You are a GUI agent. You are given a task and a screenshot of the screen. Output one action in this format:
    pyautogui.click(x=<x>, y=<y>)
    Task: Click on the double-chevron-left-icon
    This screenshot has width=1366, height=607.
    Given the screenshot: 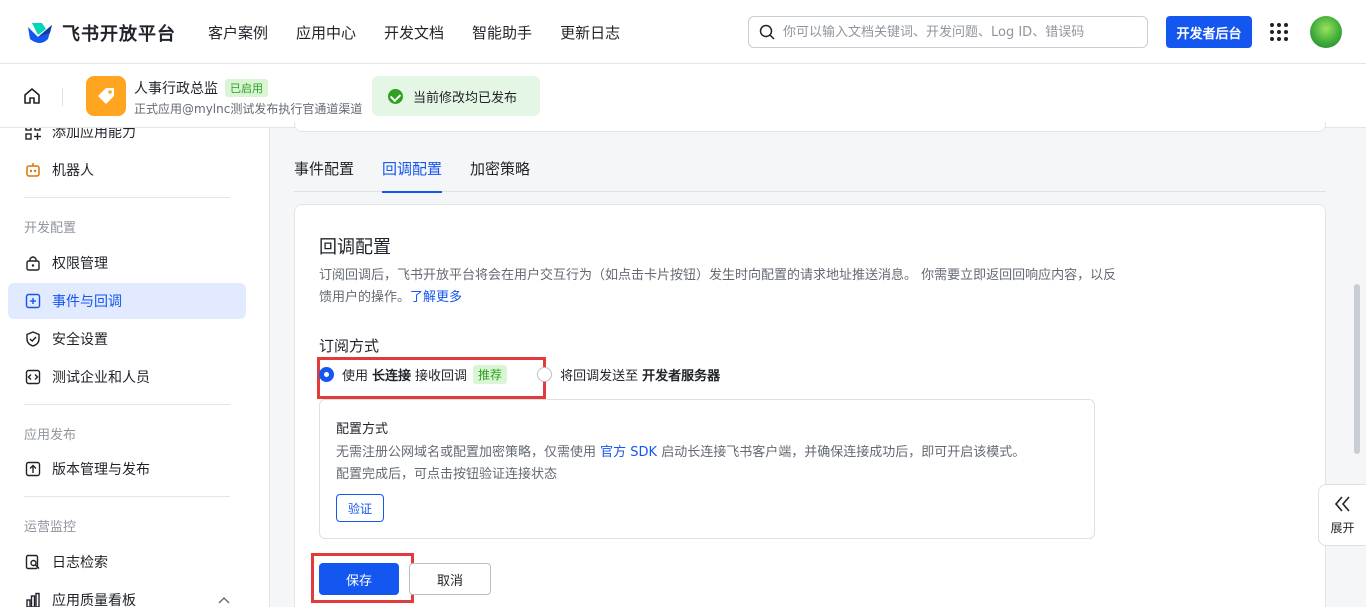 What is the action you would take?
    pyautogui.click(x=1342, y=503)
    